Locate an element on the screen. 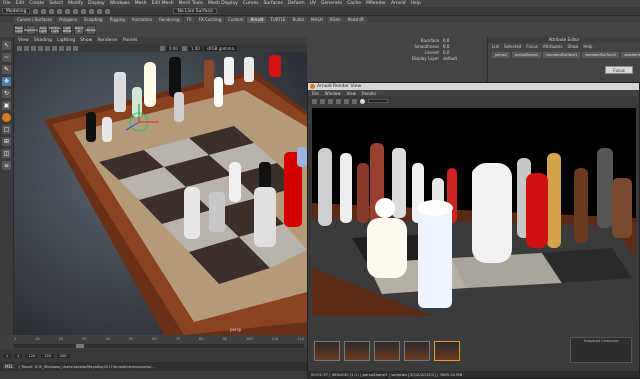 This screenshot has width=640, height=379. xray-icon is located at coordinates (68, 48).